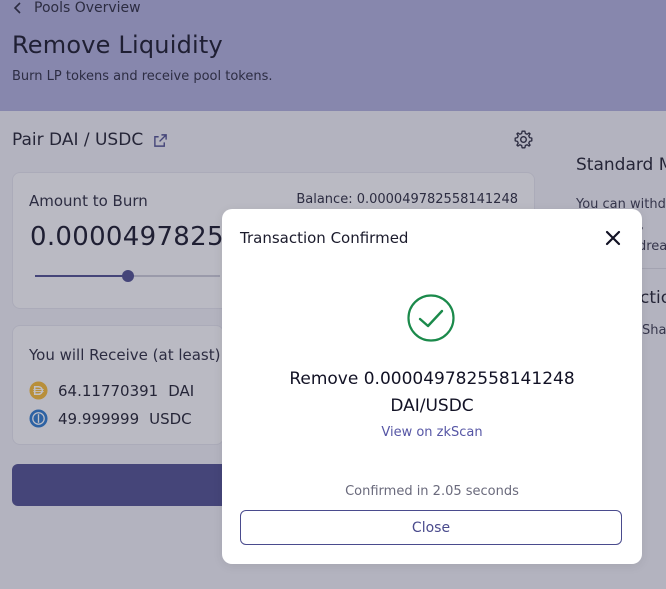 The image size is (666, 589). What do you see at coordinates (324, 238) in the screenshot?
I see `dialog-title: Transaction Confirmed` at bounding box center [324, 238].